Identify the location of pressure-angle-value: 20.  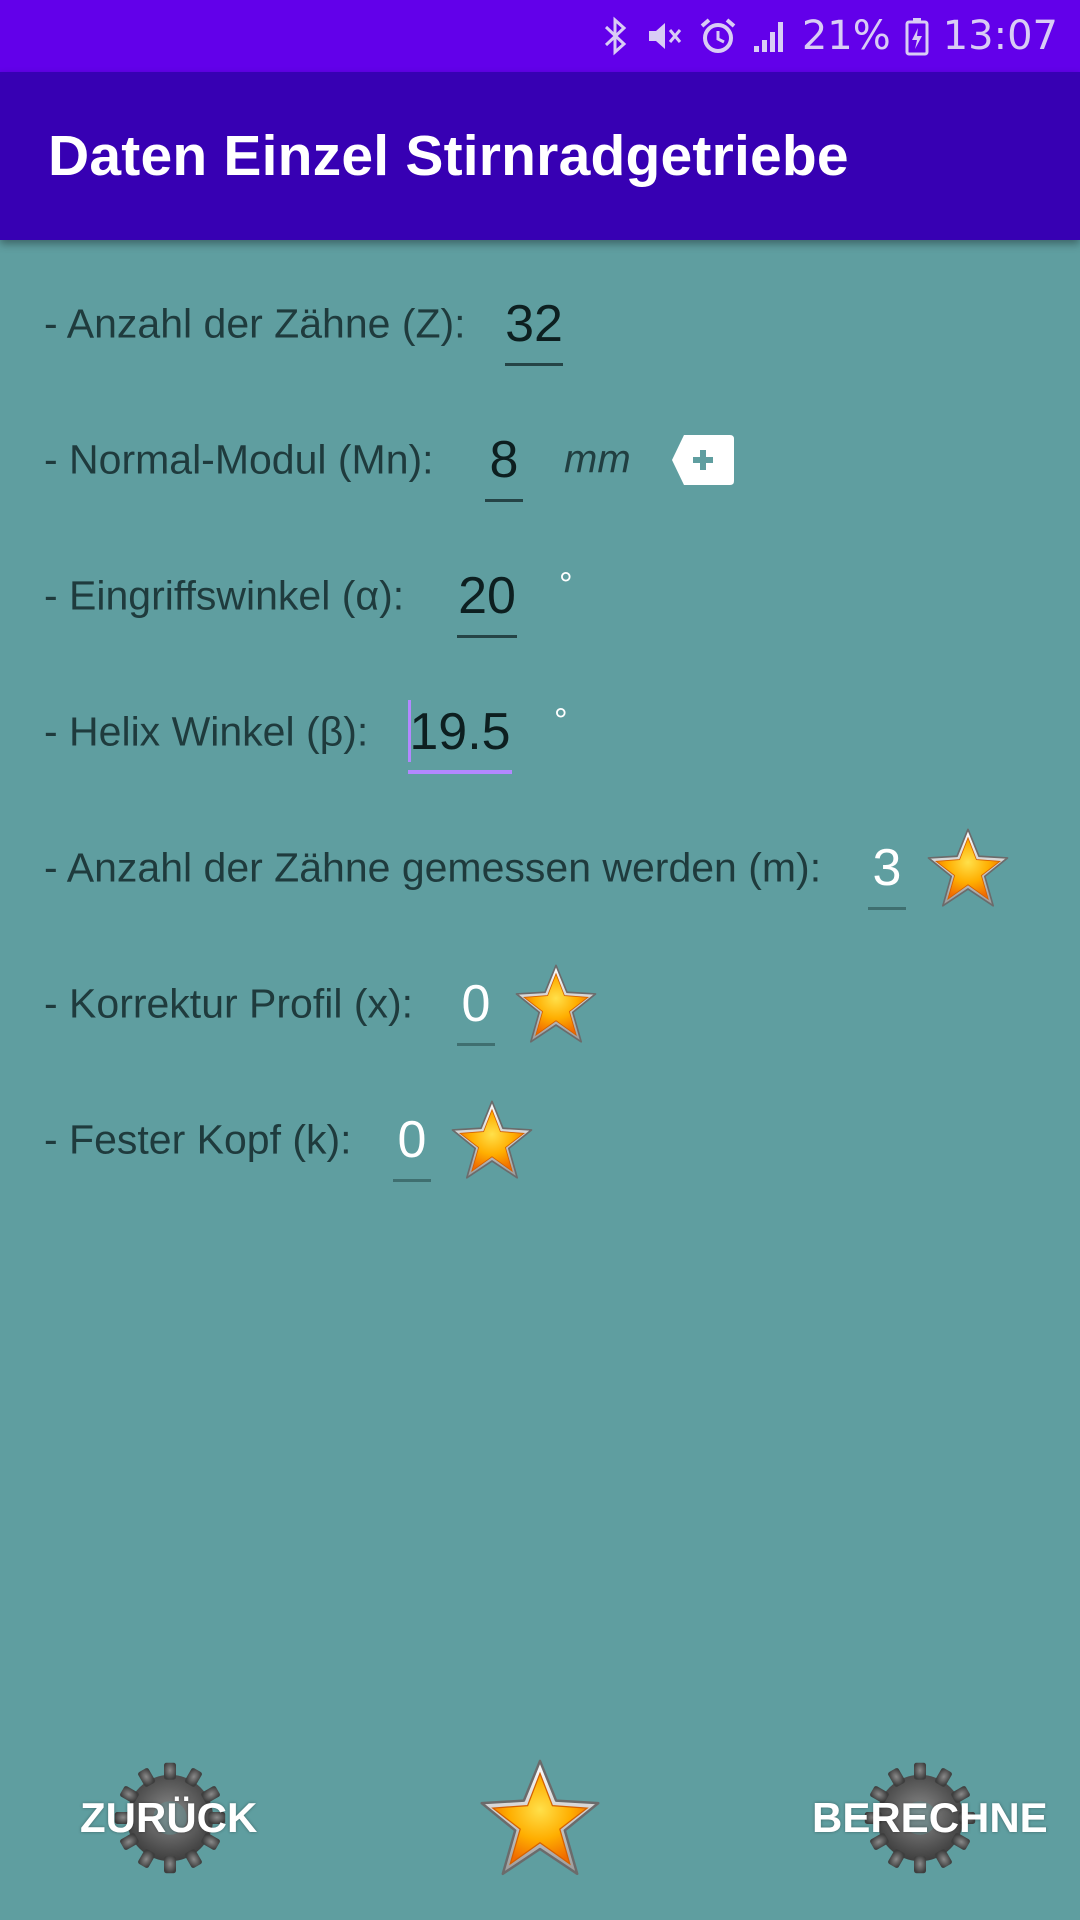
(487, 596).